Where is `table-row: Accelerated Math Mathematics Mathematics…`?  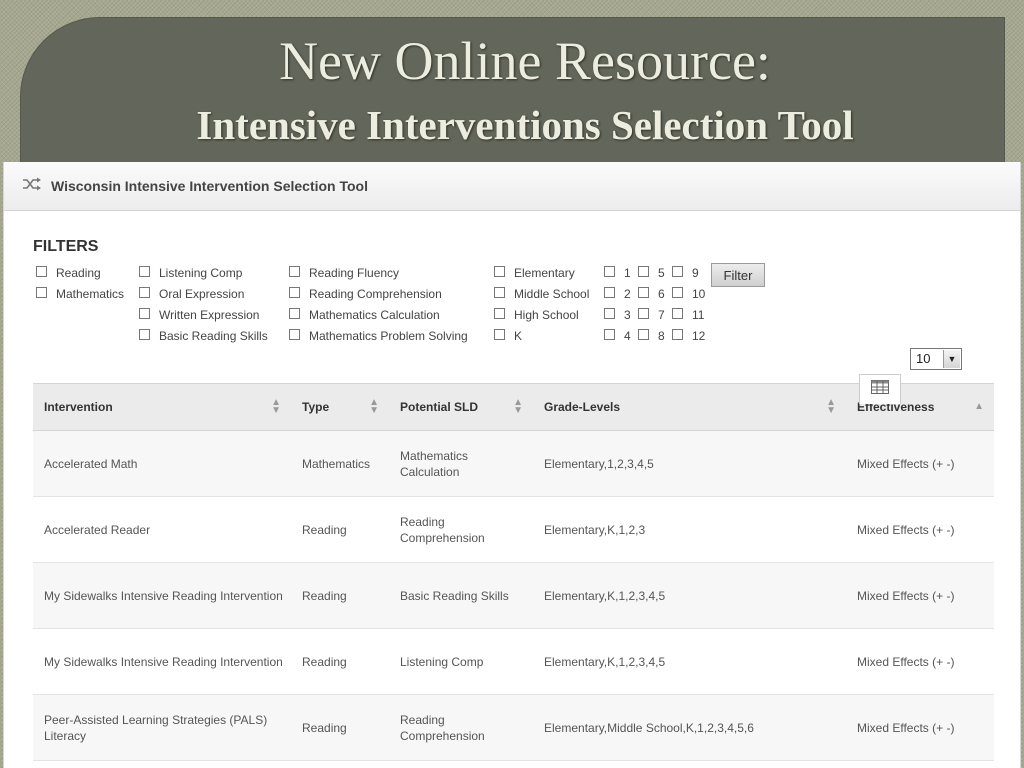 table-row: Accelerated Math Mathematics Mathematics… is located at coordinates (513, 463).